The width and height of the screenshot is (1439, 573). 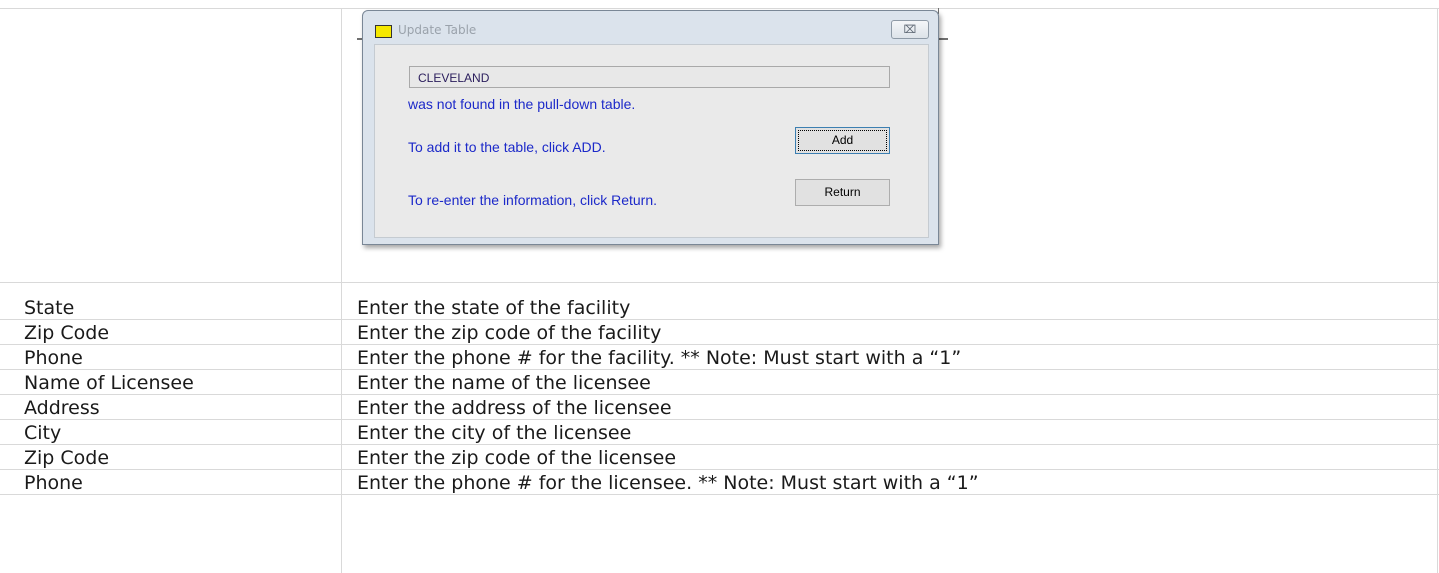 What do you see at coordinates (719, 433) in the screenshot?
I see `table-row: City Enter the city of the licensee` at bounding box center [719, 433].